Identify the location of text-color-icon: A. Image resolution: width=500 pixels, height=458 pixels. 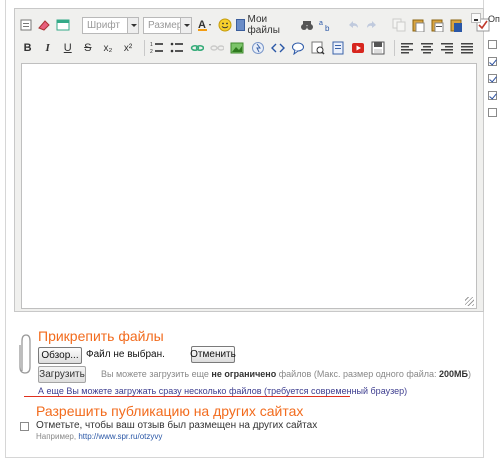
(205, 25).